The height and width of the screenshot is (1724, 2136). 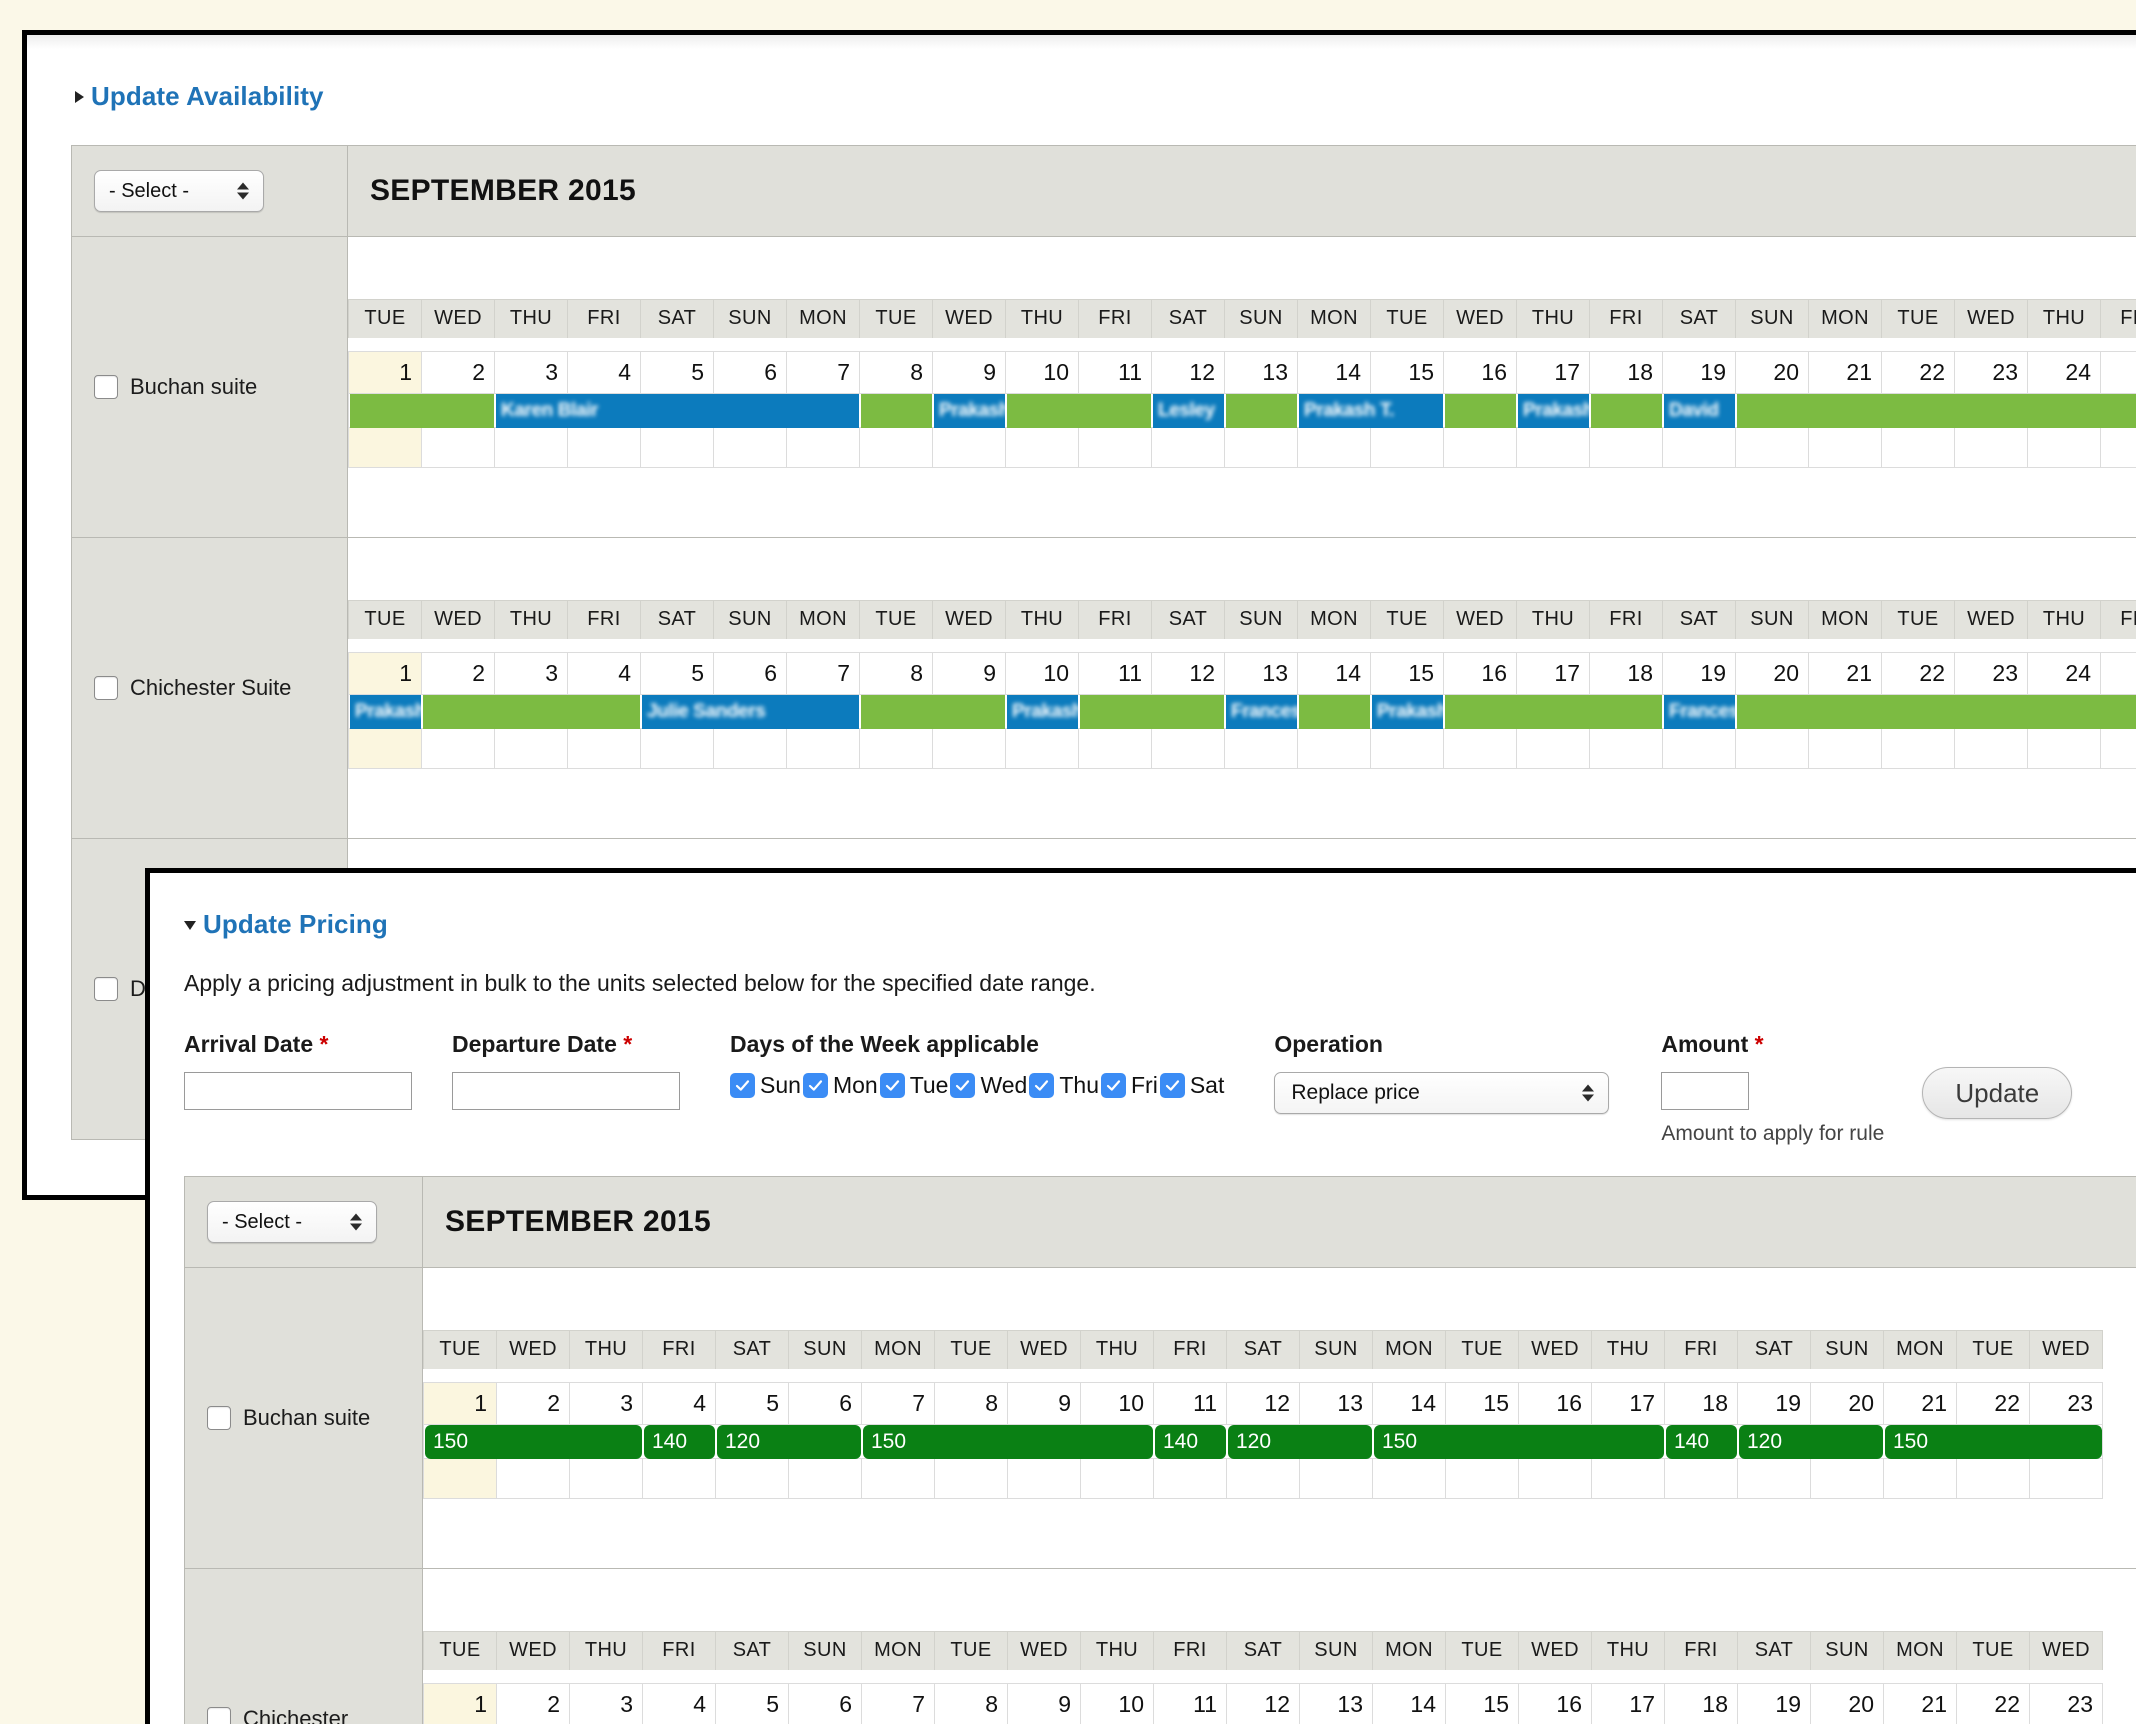 What do you see at coordinates (1480, 673) in the screenshot?
I see `day-number-cell: 16` at bounding box center [1480, 673].